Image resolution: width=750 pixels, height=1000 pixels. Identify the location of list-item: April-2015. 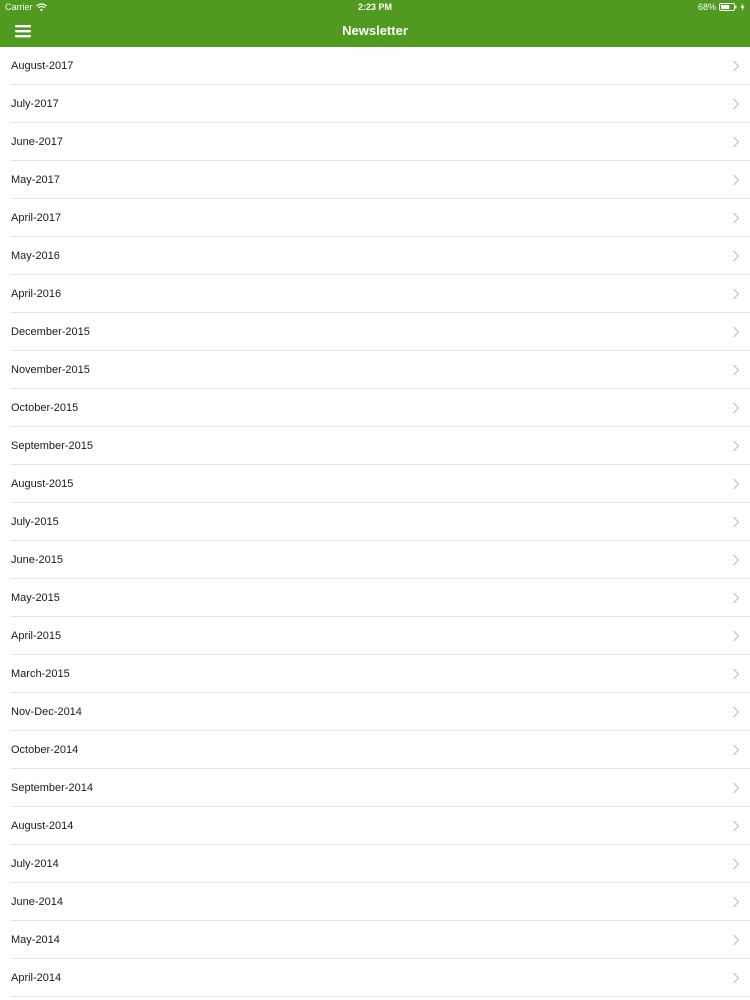
(375, 636).